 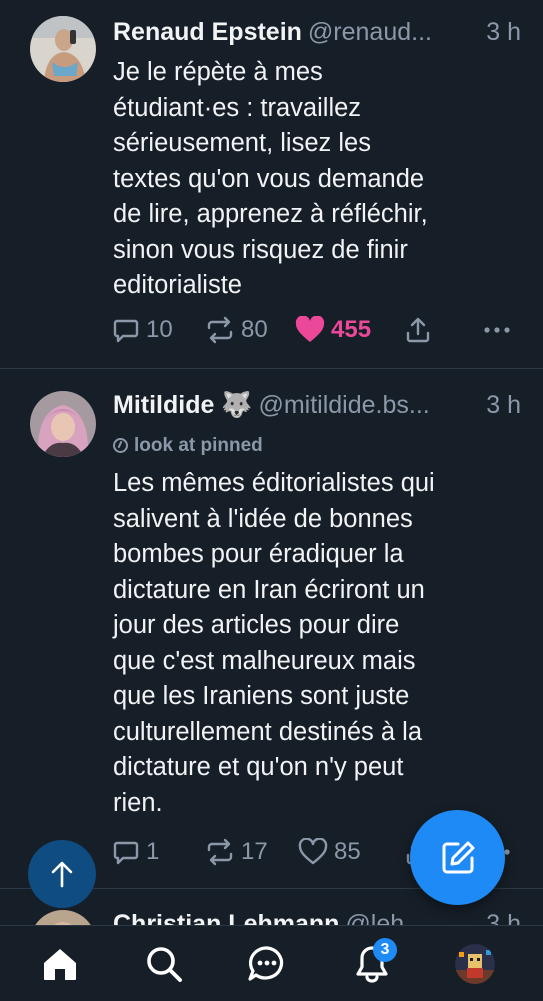 What do you see at coordinates (159, 329) in the screenshot?
I see `reply-count: 10` at bounding box center [159, 329].